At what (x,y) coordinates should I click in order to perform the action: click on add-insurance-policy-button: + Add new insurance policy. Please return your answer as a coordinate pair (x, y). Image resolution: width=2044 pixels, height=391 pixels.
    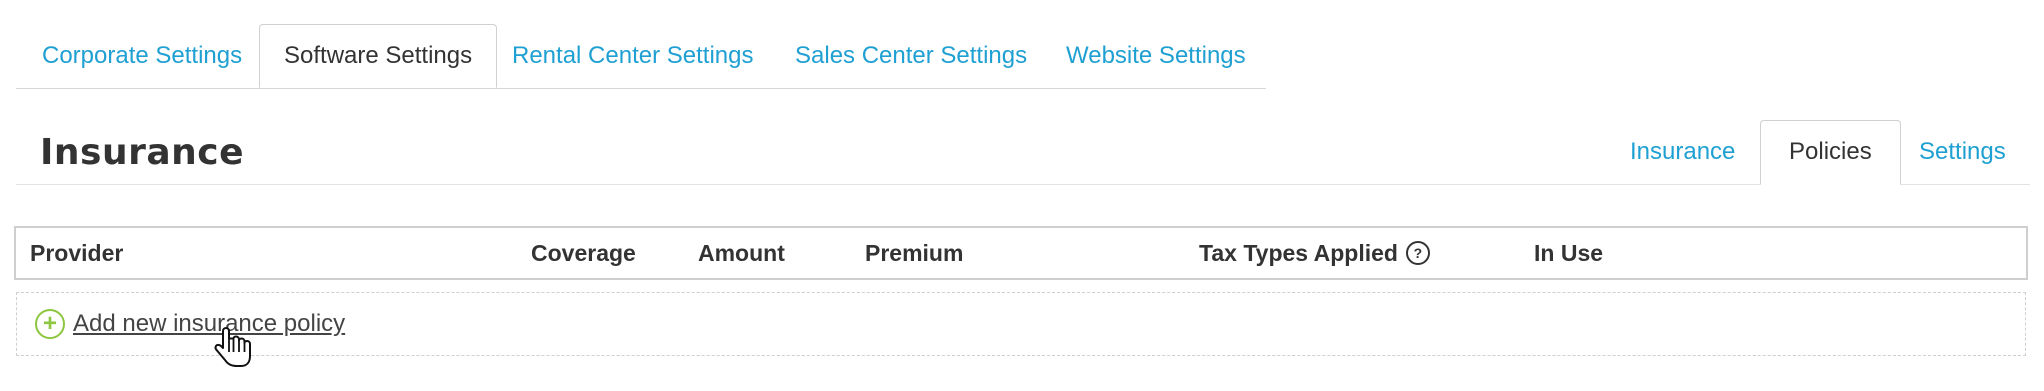
    Looking at the image, I should click on (190, 324).